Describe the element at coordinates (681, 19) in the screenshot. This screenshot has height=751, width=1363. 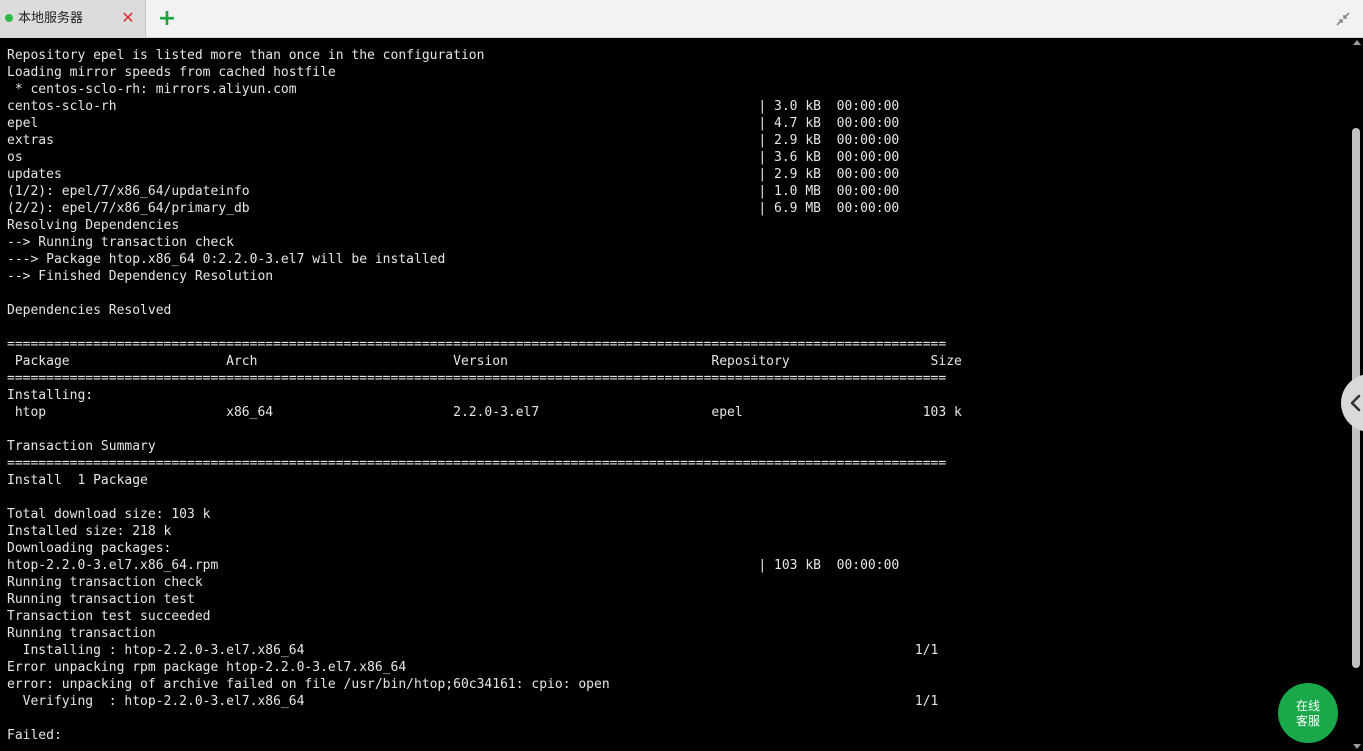
I see `tab-bar: 本地服务器 ✕ +` at that location.